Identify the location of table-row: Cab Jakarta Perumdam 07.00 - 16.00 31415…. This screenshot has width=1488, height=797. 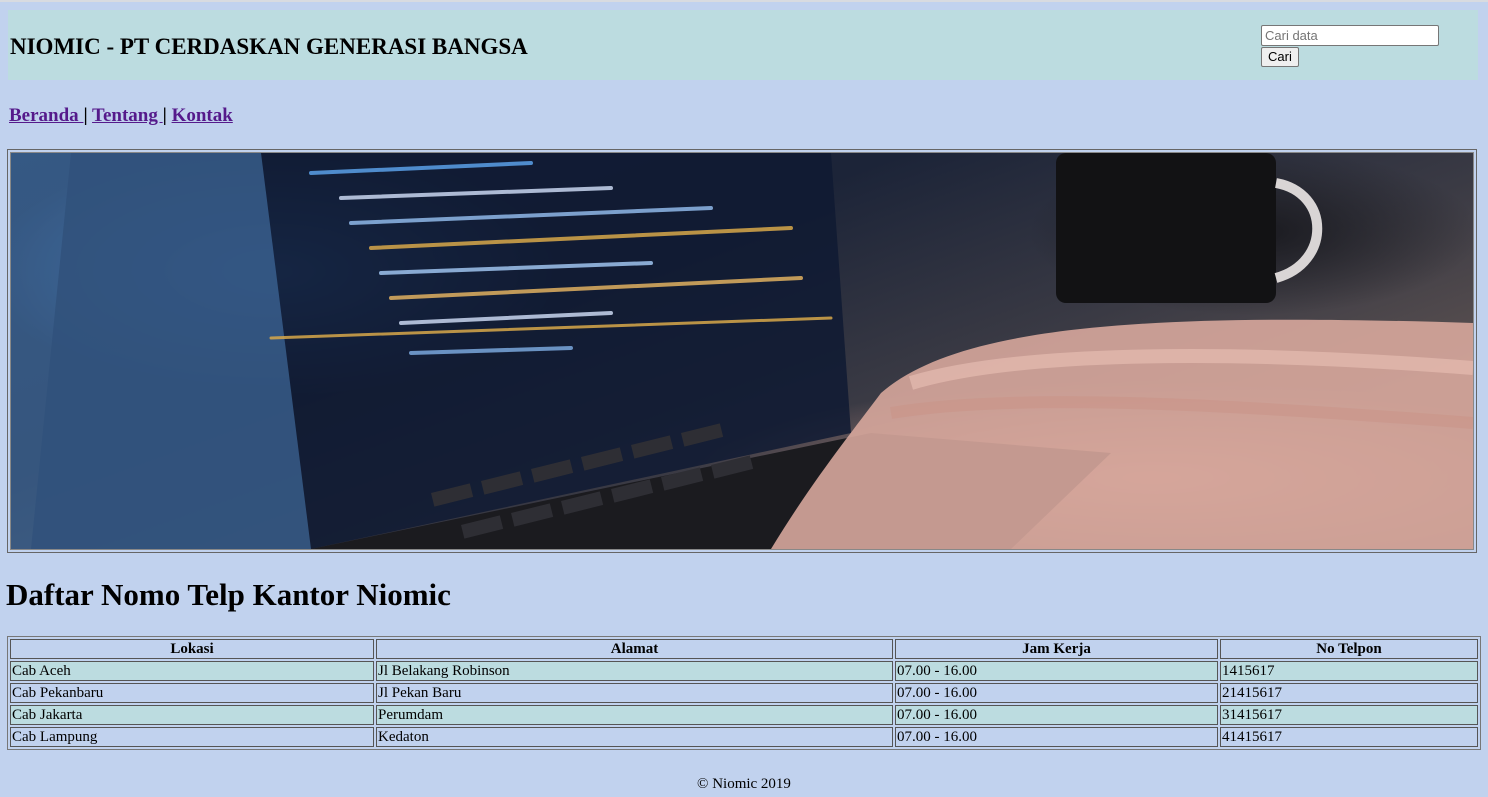
(744, 715).